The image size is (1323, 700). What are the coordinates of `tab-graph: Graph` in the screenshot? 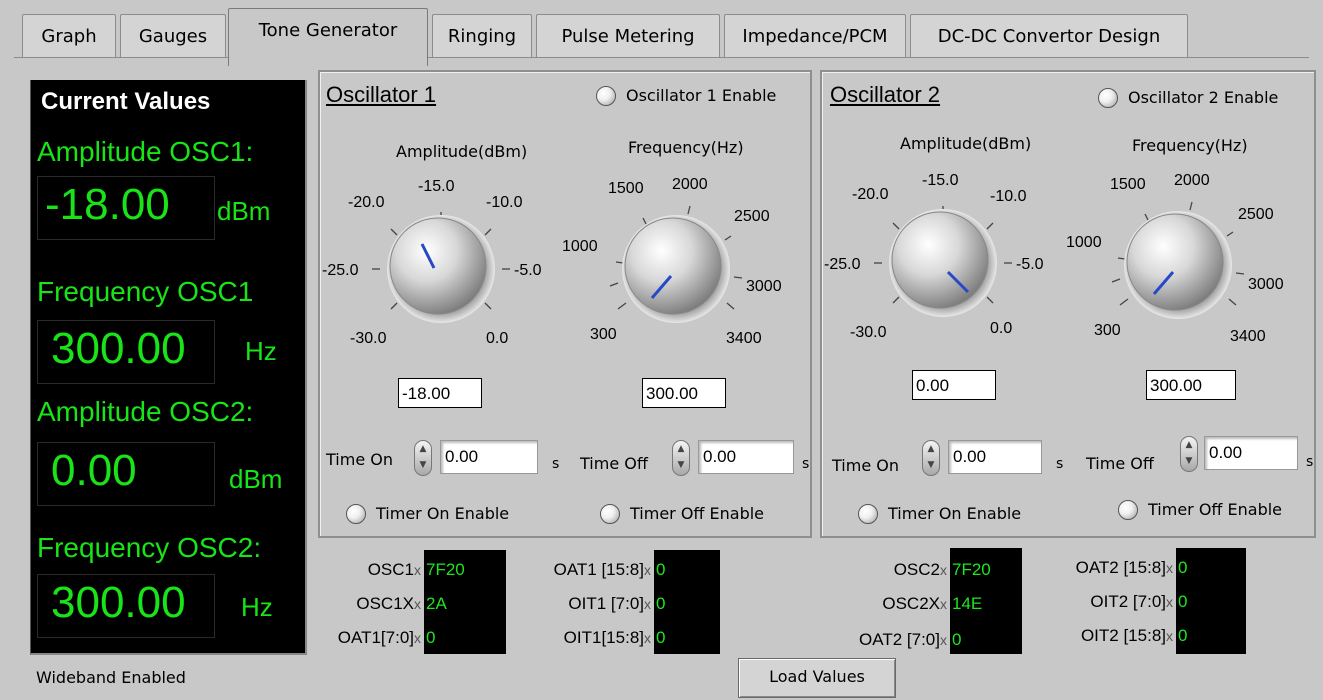 It's located at (69, 36).